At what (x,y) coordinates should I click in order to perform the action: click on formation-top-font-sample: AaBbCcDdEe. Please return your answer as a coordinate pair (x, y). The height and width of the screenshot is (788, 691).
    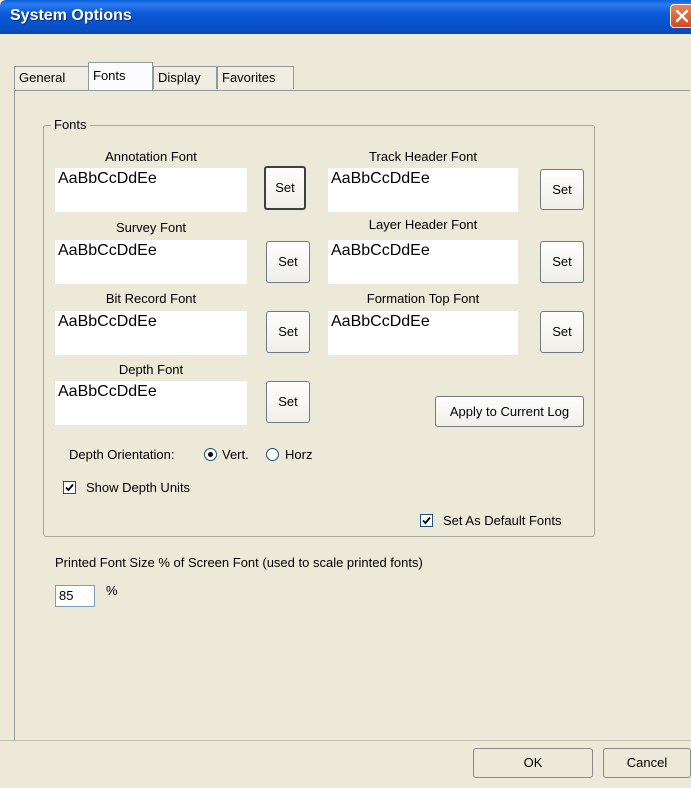
    Looking at the image, I should click on (423, 333).